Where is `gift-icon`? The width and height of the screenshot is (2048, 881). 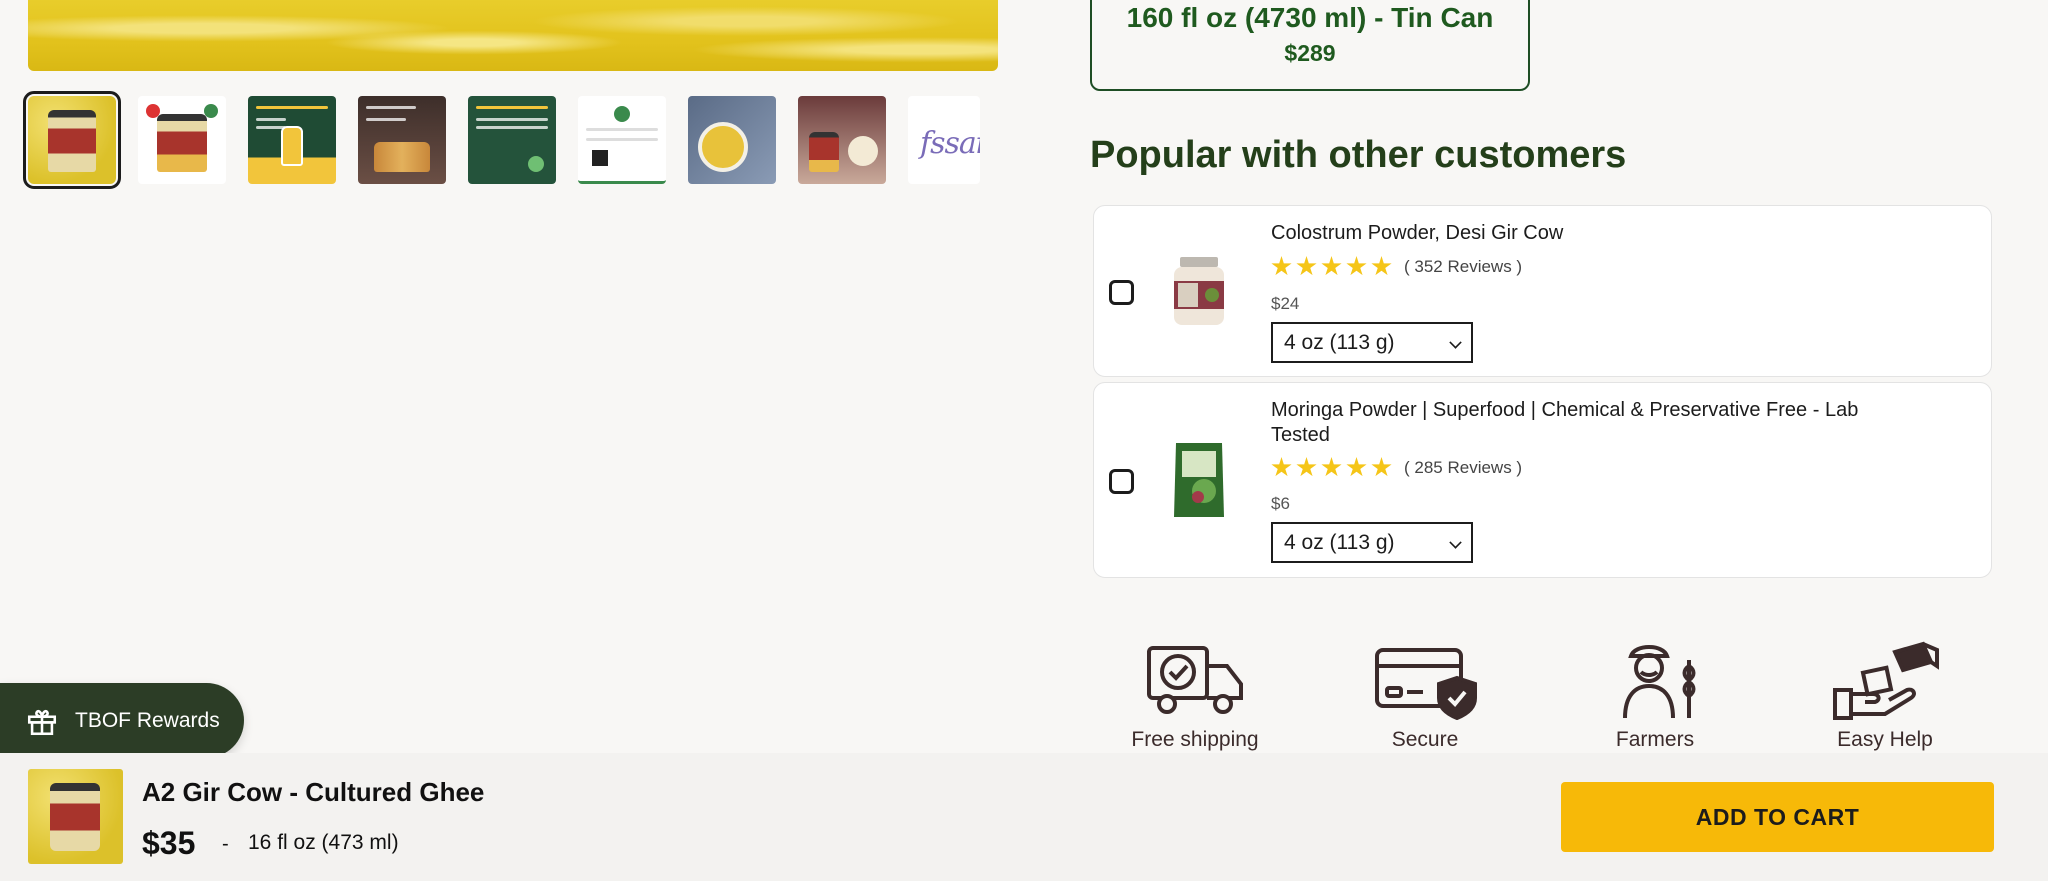
gift-icon is located at coordinates (42, 722).